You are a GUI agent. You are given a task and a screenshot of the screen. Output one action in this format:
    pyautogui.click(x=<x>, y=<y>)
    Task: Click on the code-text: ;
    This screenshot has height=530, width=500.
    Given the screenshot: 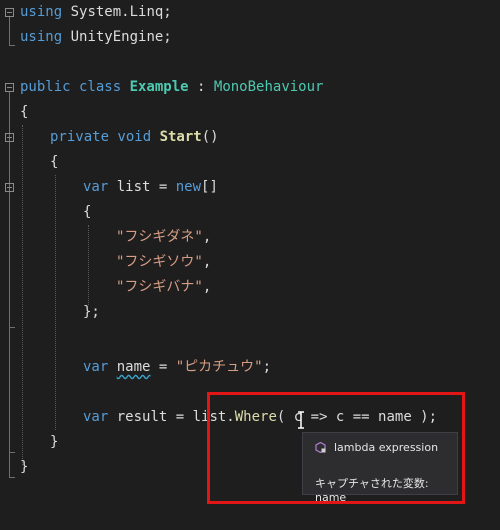 What is the action you would take?
    pyautogui.click(x=267, y=367)
    